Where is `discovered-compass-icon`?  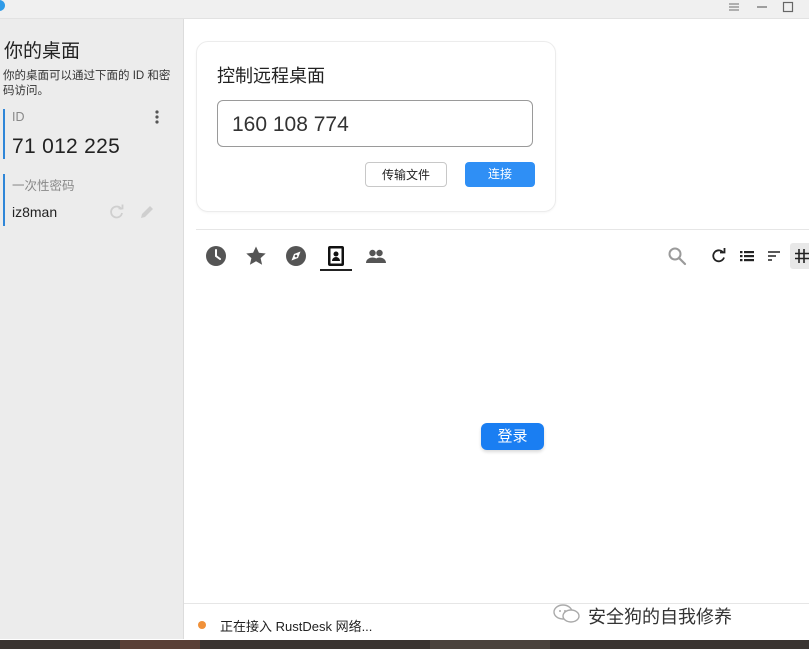 discovered-compass-icon is located at coordinates (296, 256).